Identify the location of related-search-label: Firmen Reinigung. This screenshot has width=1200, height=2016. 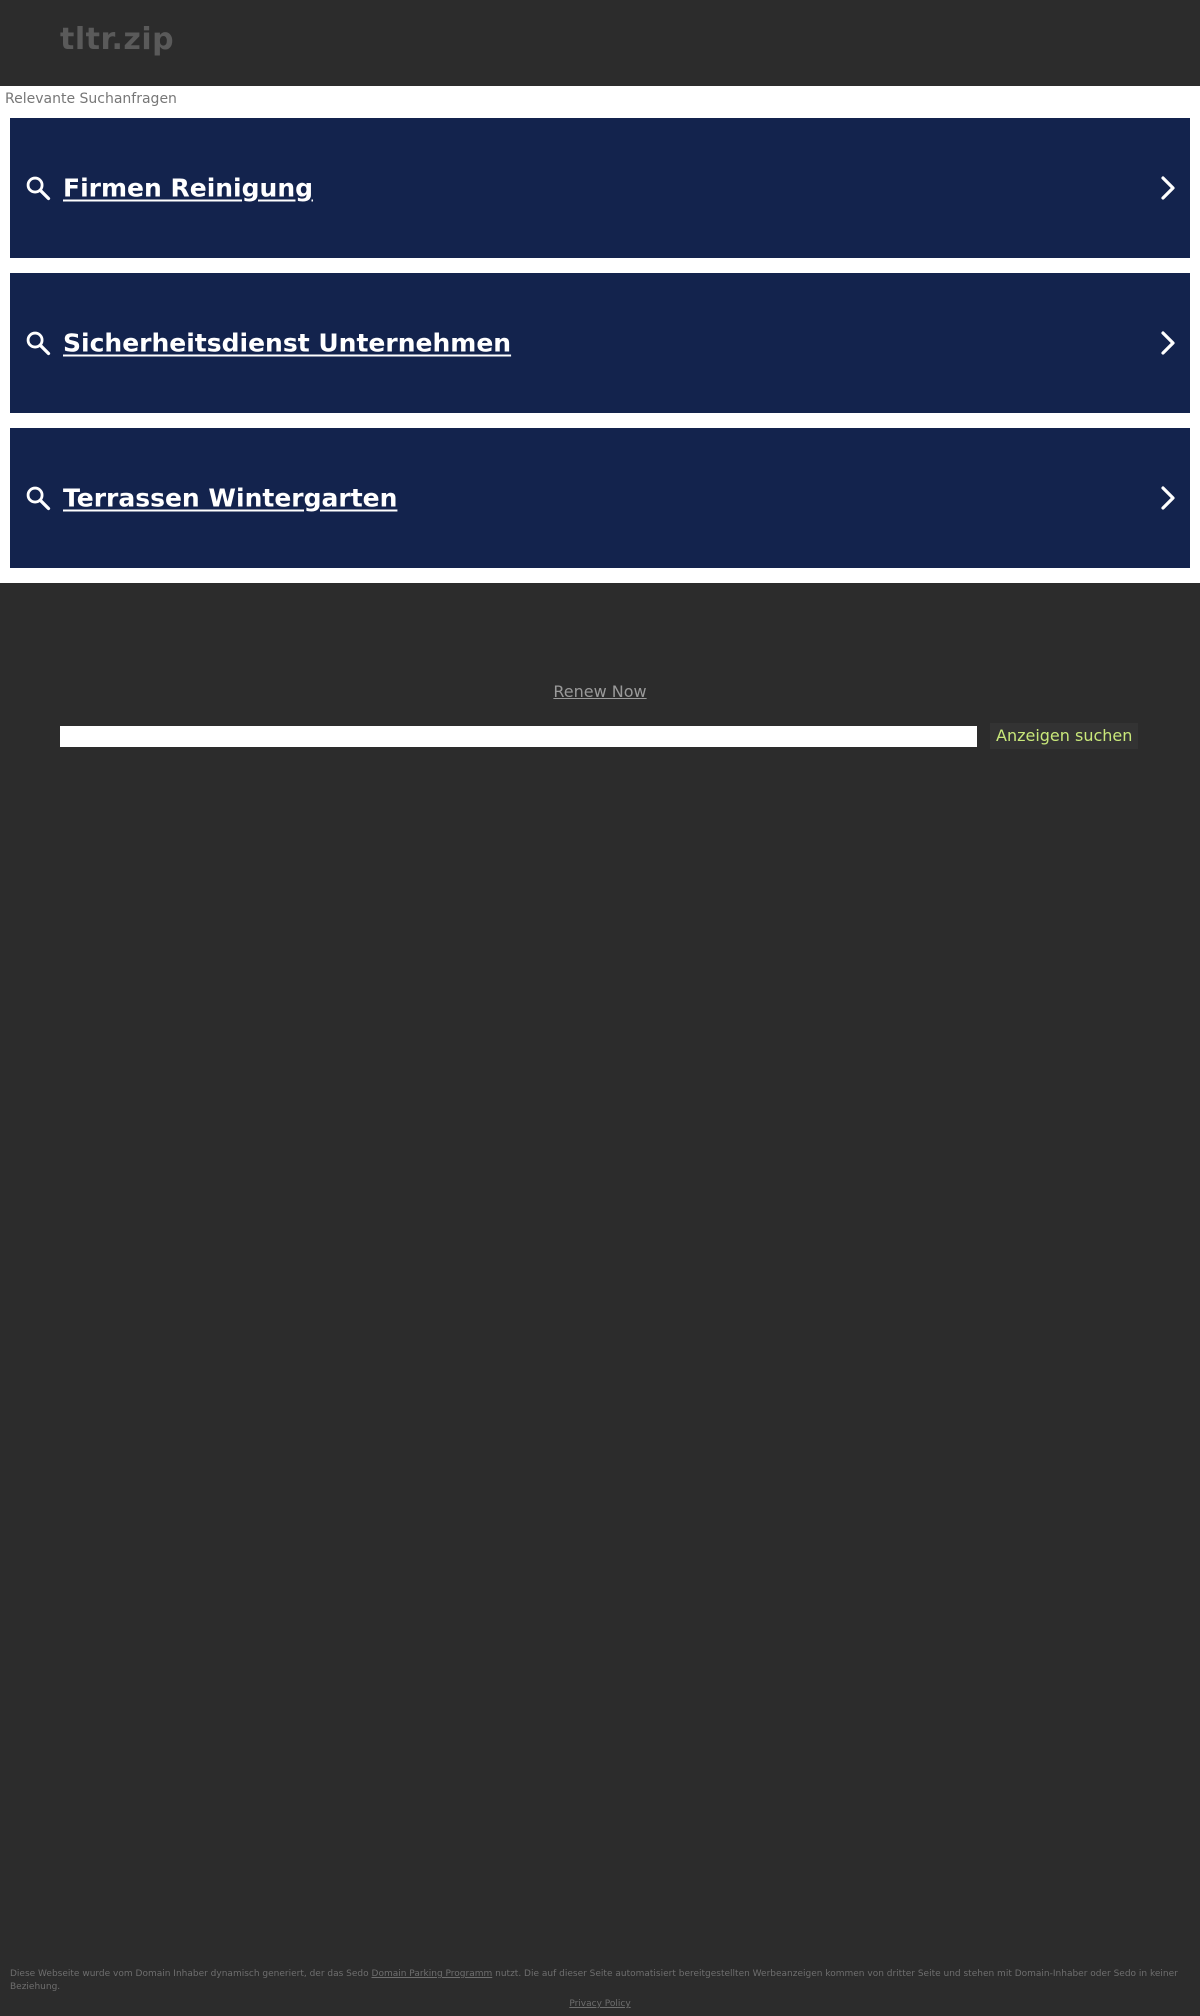
(188, 188).